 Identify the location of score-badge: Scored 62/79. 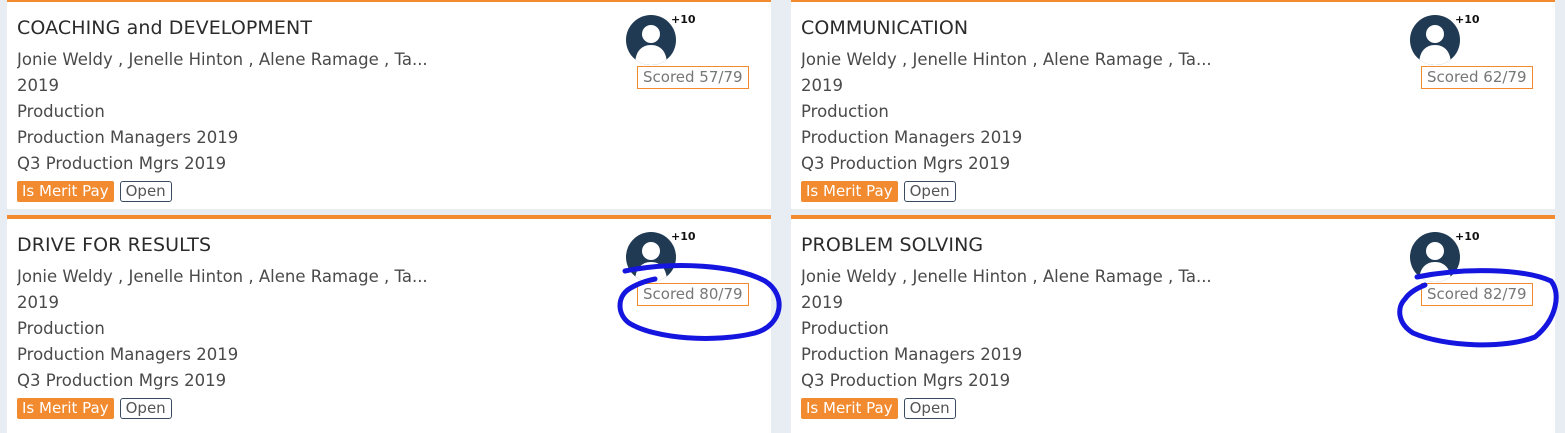
(1477, 77).